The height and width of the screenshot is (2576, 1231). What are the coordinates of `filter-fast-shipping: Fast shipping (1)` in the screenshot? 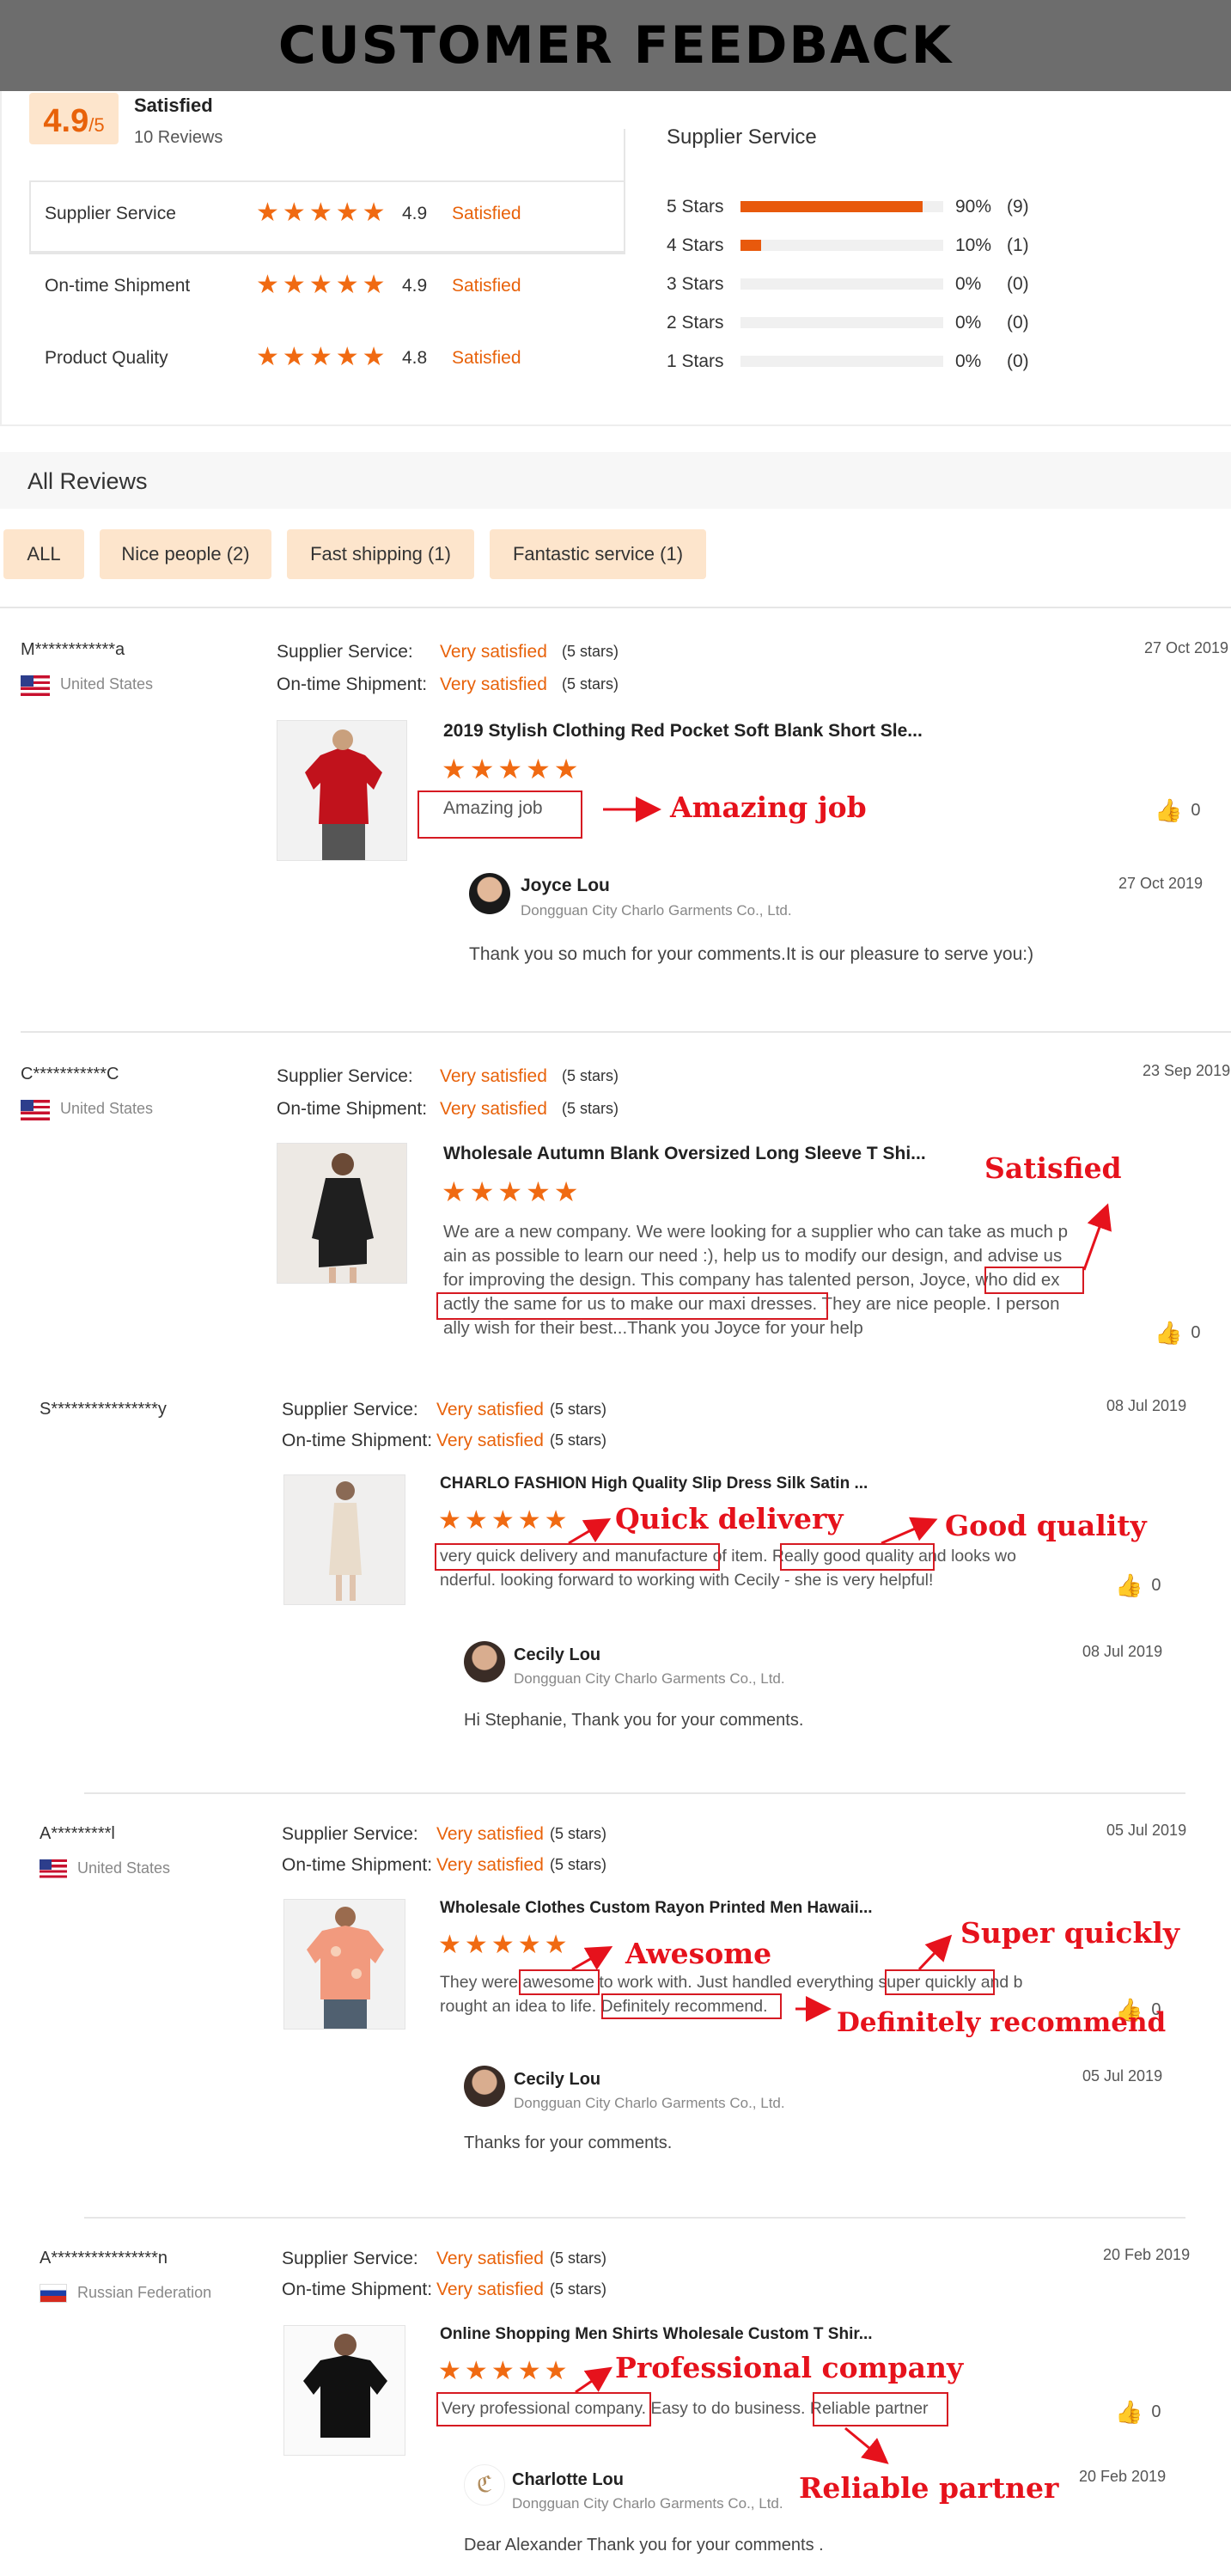 It's located at (380, 554).